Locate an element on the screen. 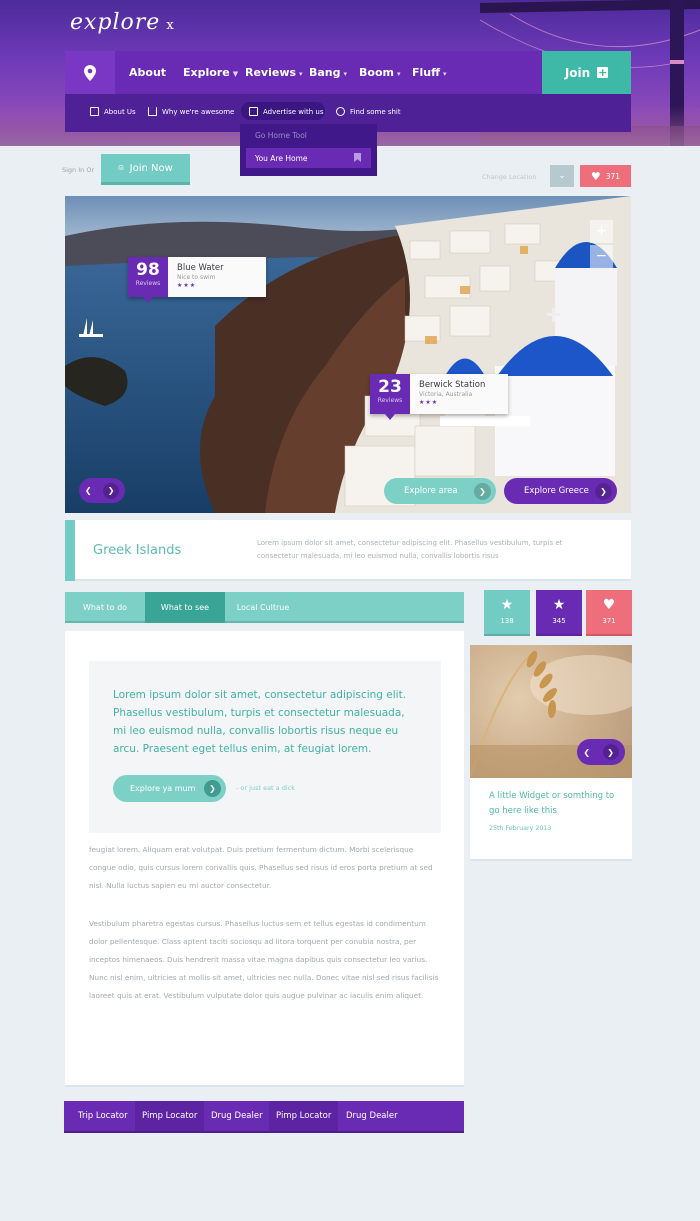 This screenshot has height=1221, width=700. explore-area-button: Explore area ❯ is located at coordinates (440, 491).